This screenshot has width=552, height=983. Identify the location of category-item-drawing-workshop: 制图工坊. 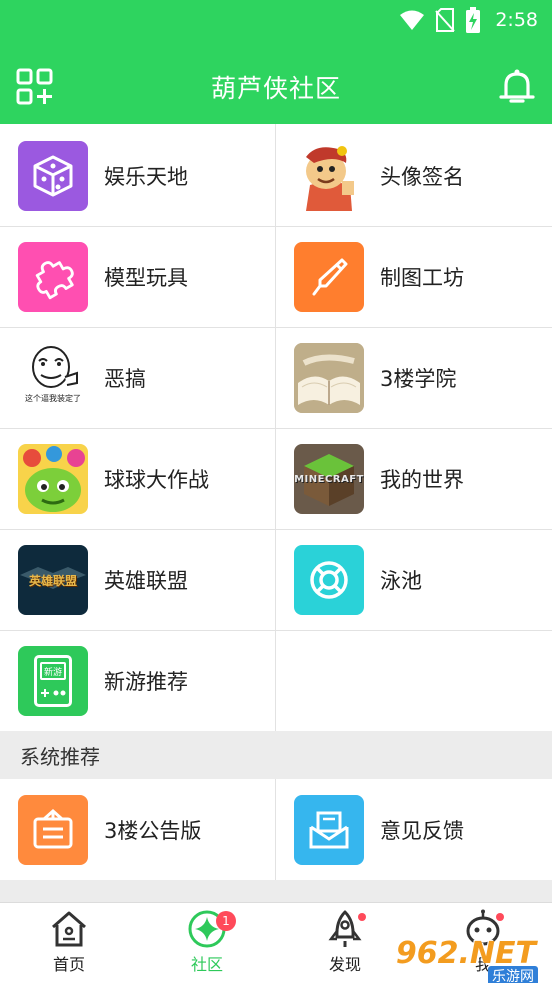
(414, 277).